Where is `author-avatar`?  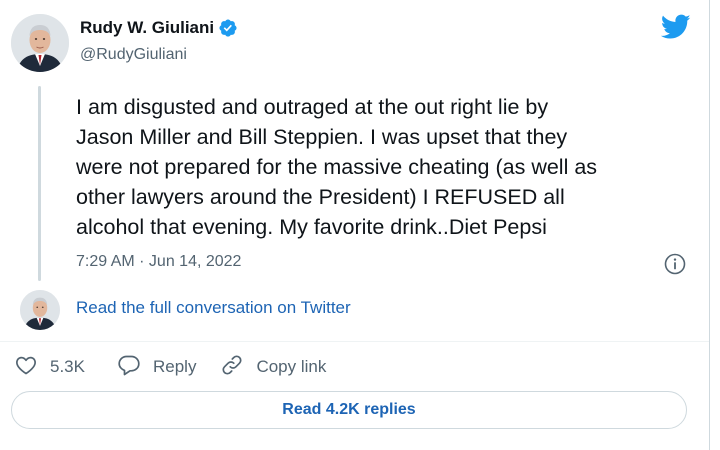 author-avatar is located at coordinates (40, 43).